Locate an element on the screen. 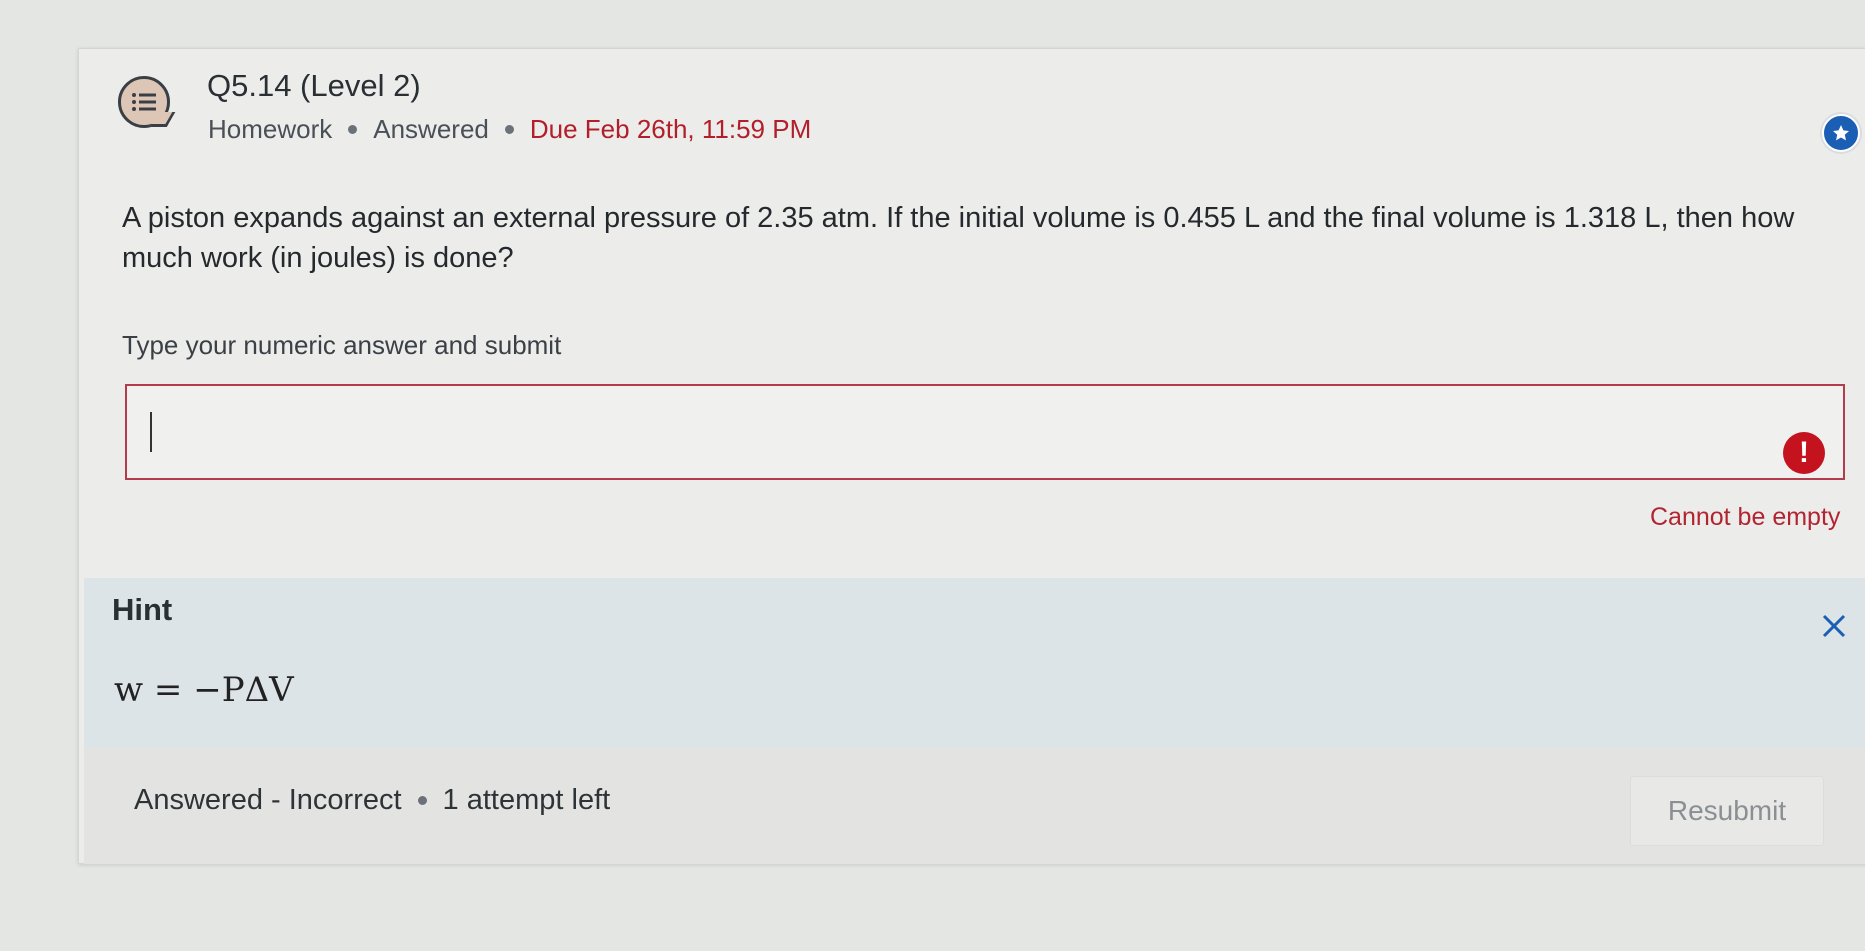  question-title: Q5.14 (Level 2) is located at coordinates (314, 85).